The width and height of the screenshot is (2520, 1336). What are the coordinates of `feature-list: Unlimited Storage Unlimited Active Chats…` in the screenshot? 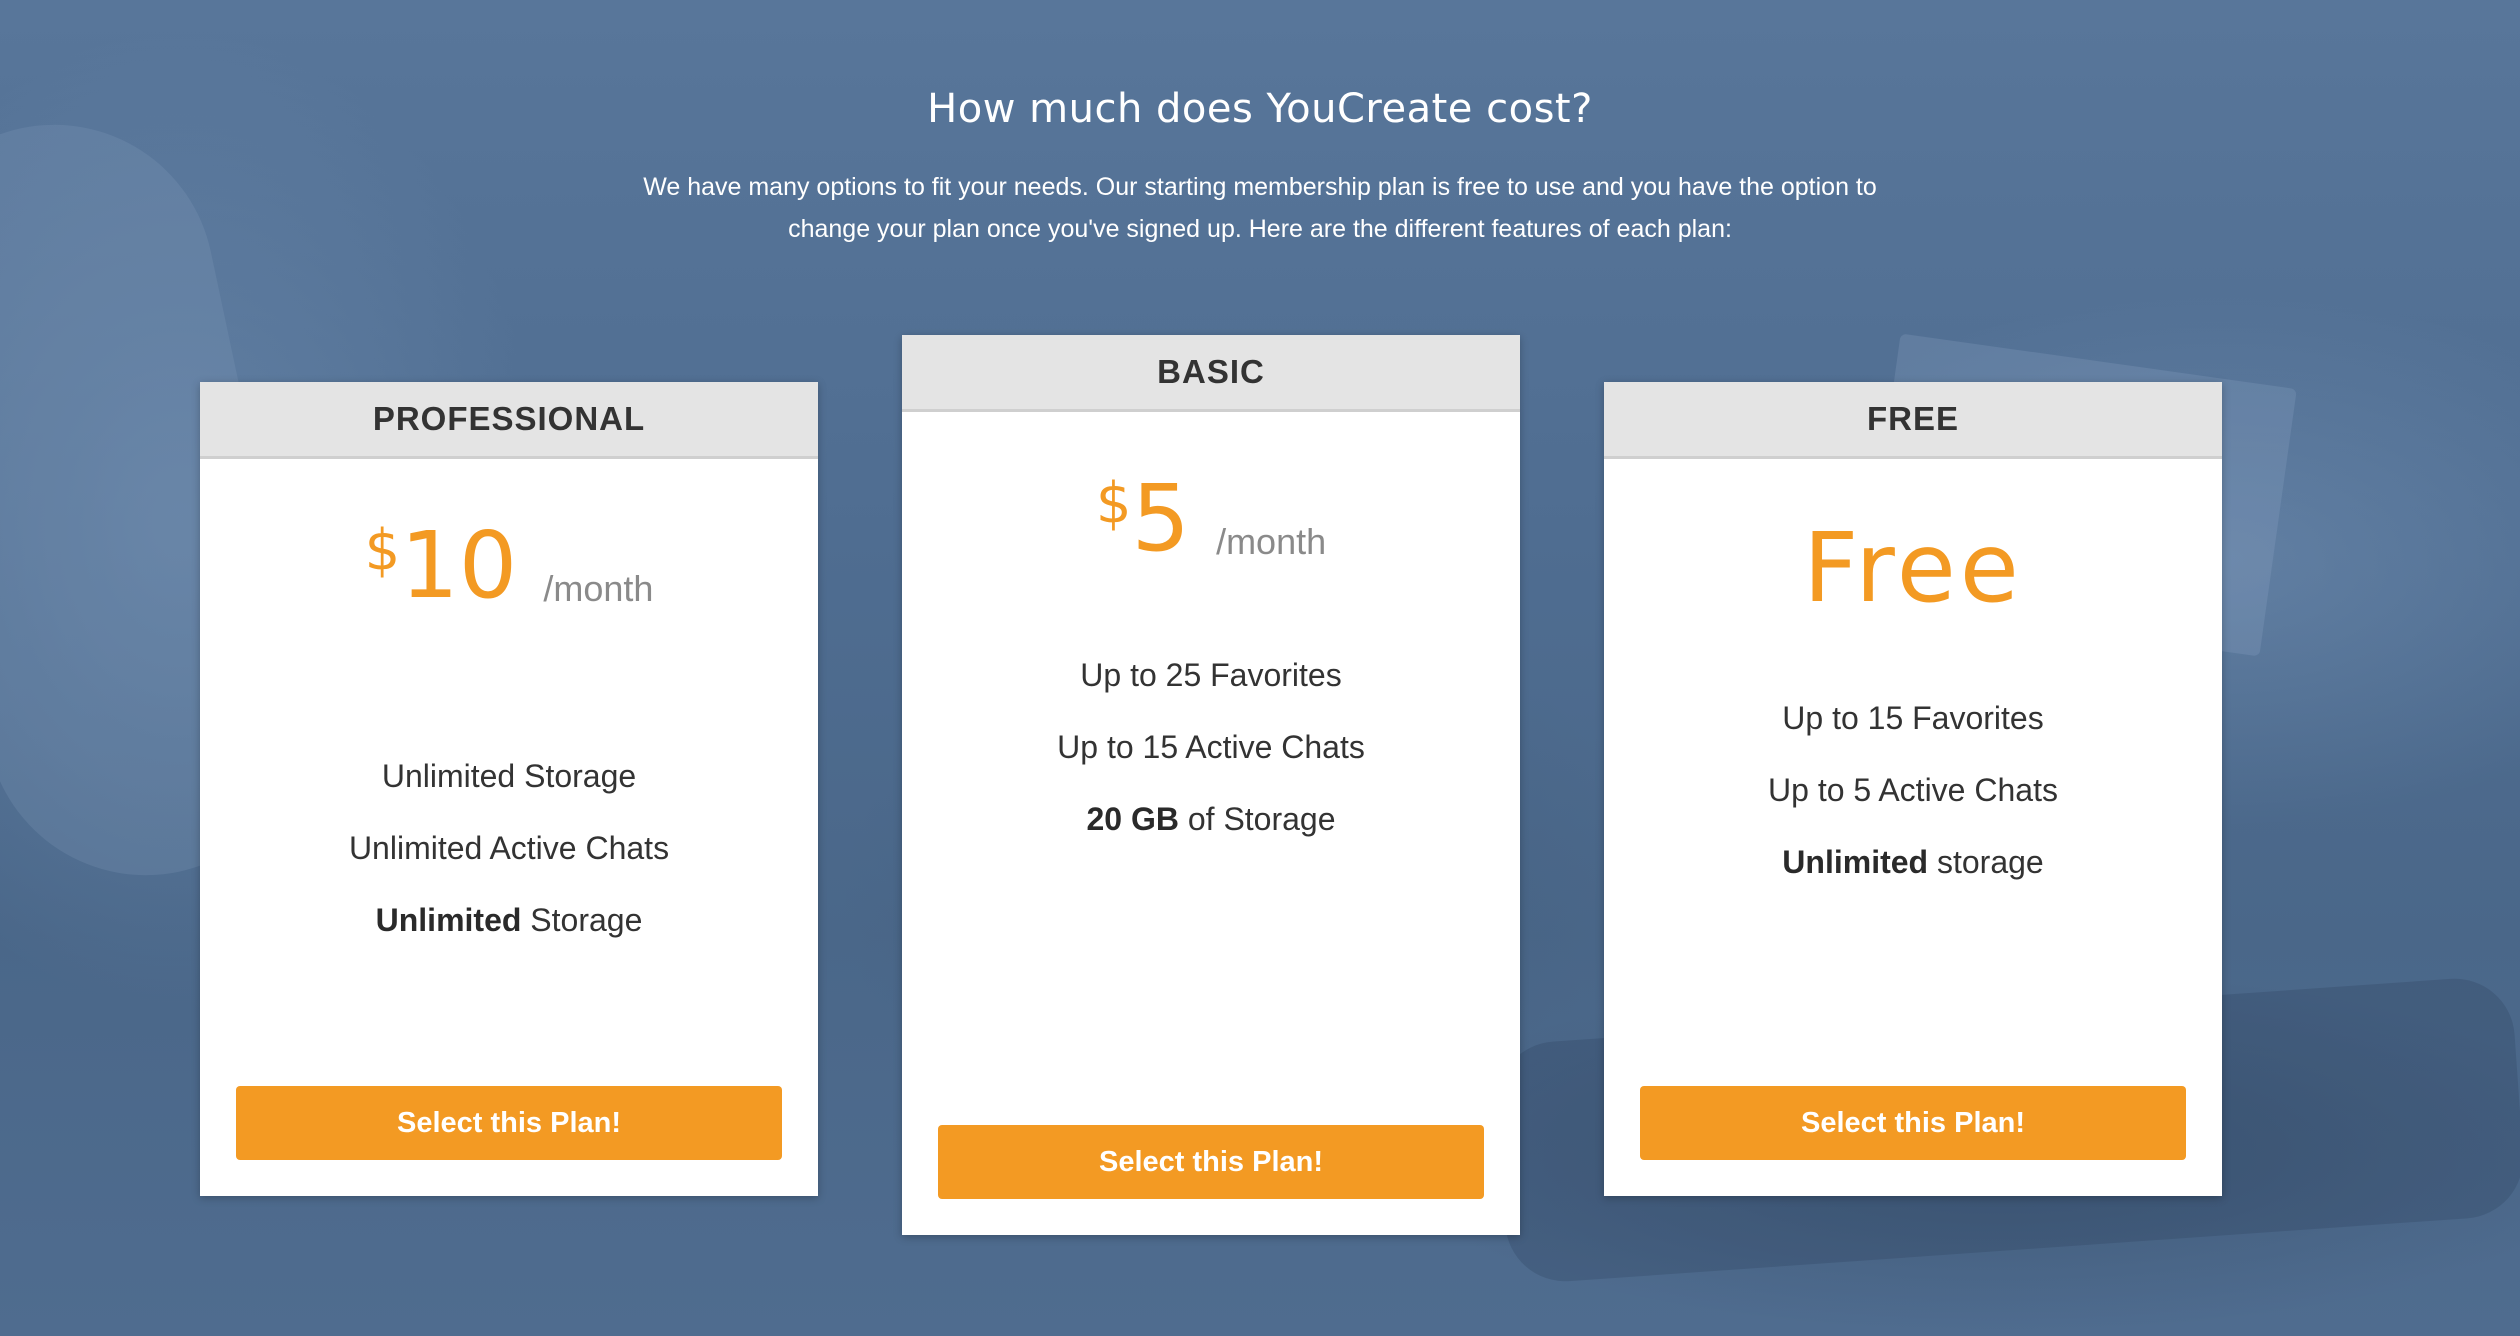 It's located at (509, 848).